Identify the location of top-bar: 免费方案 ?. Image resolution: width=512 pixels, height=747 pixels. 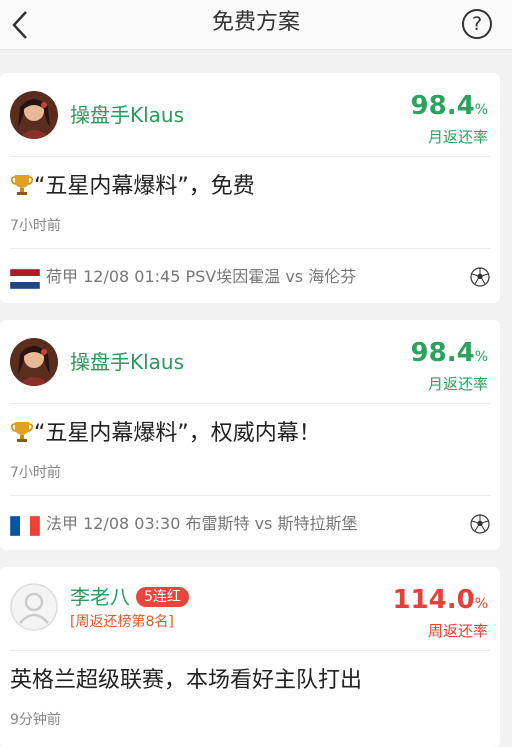
(256, 25).